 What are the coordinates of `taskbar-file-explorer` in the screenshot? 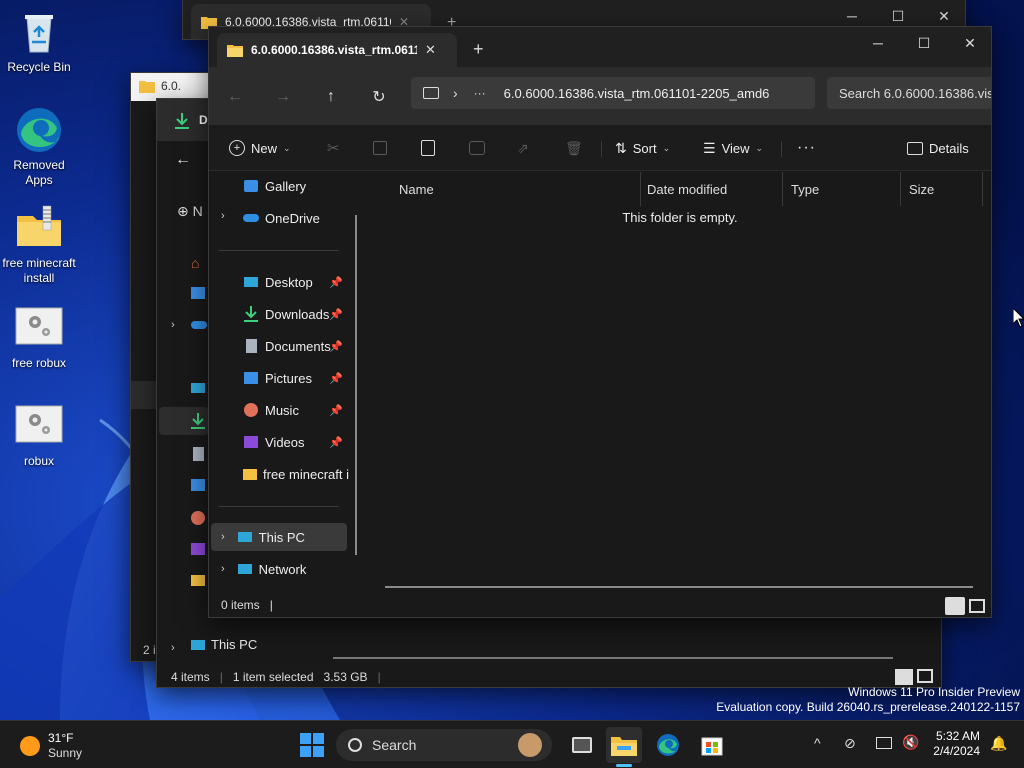 It's located at (624, 747).